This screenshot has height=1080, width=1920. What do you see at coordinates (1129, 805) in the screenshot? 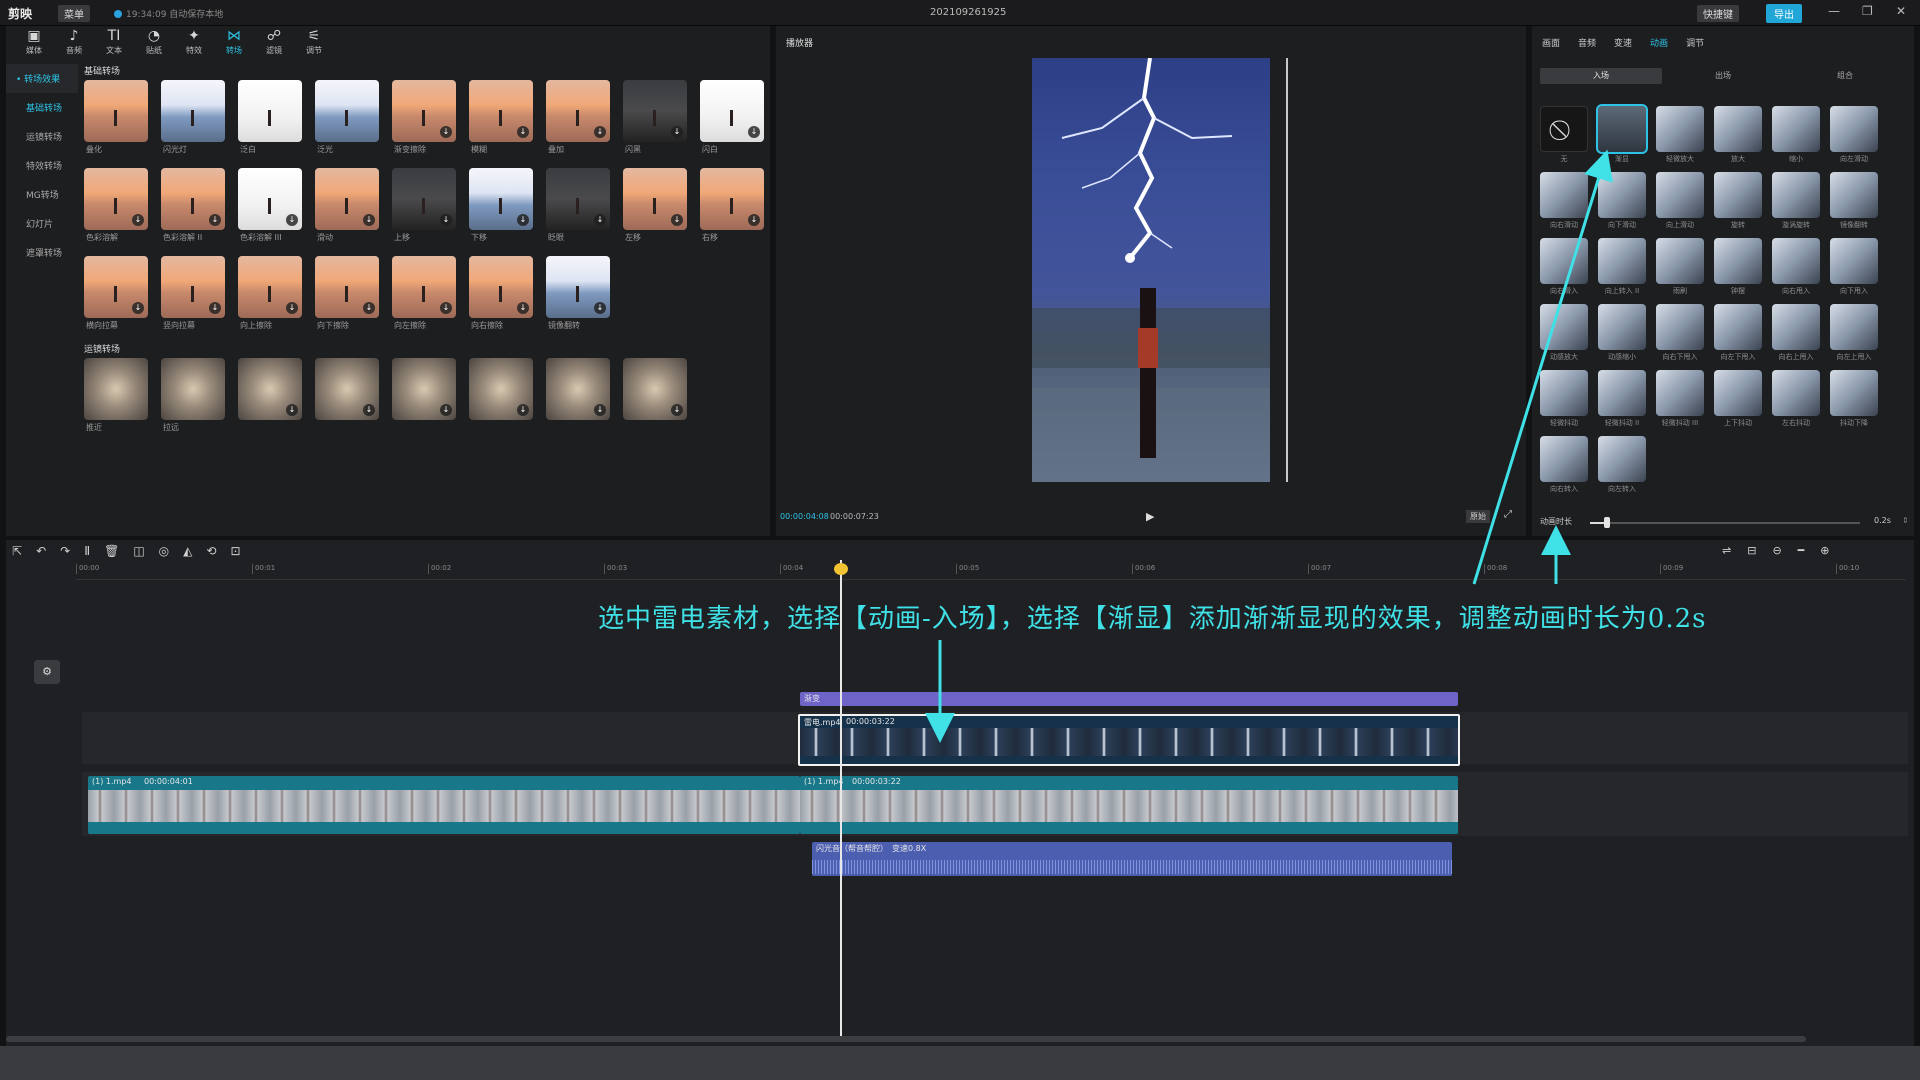
I see `main-clip-2: (1) 1.mp4 00:00:03:22` at bounding box center [1129, 805].